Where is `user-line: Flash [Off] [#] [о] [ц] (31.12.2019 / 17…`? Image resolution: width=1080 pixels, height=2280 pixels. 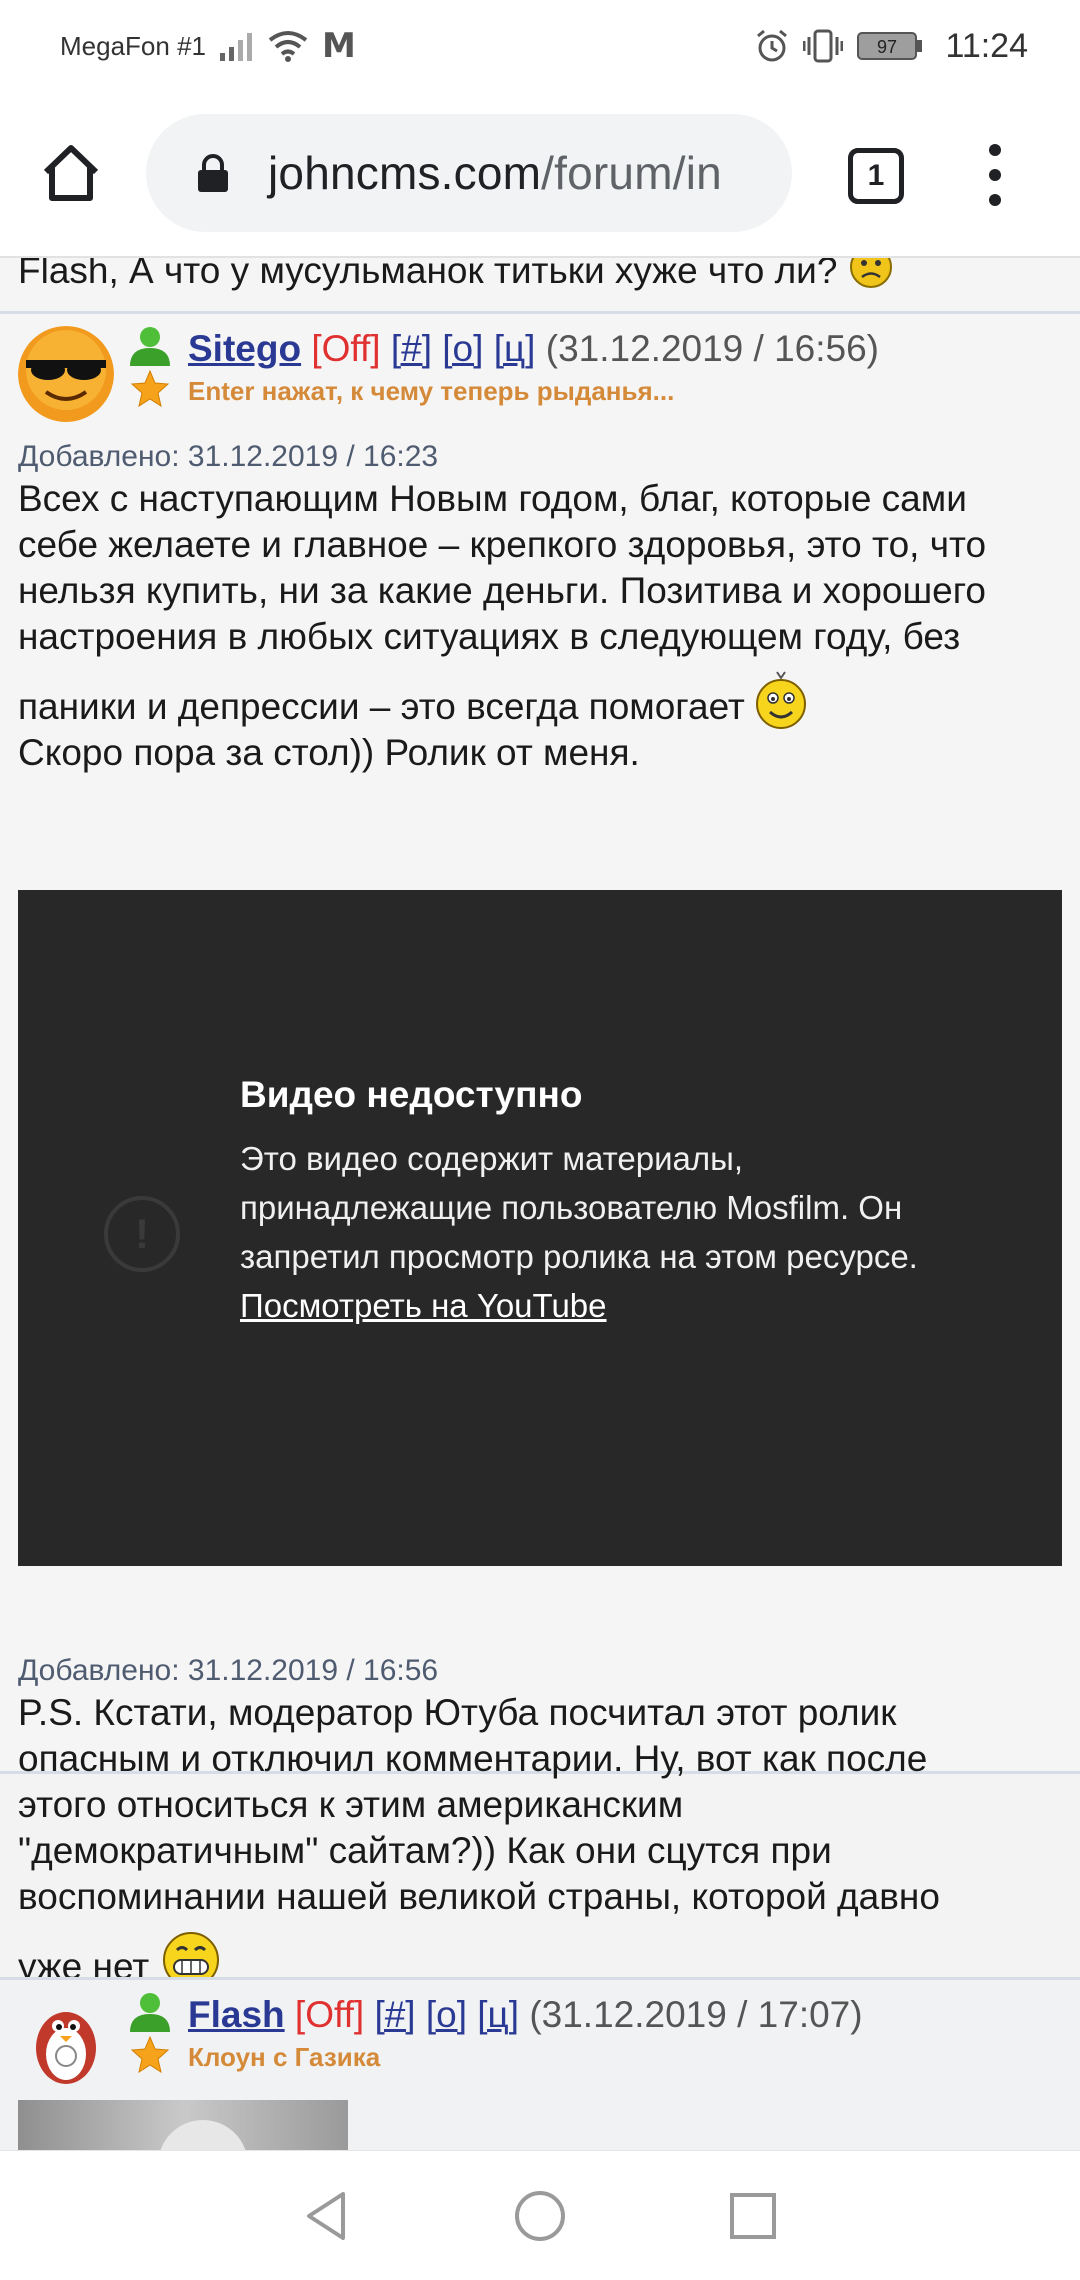
user-line: Flash [Off] [#] [о] [ц] (31.12.2019 / 17… is located at coordinates (525, 2015).